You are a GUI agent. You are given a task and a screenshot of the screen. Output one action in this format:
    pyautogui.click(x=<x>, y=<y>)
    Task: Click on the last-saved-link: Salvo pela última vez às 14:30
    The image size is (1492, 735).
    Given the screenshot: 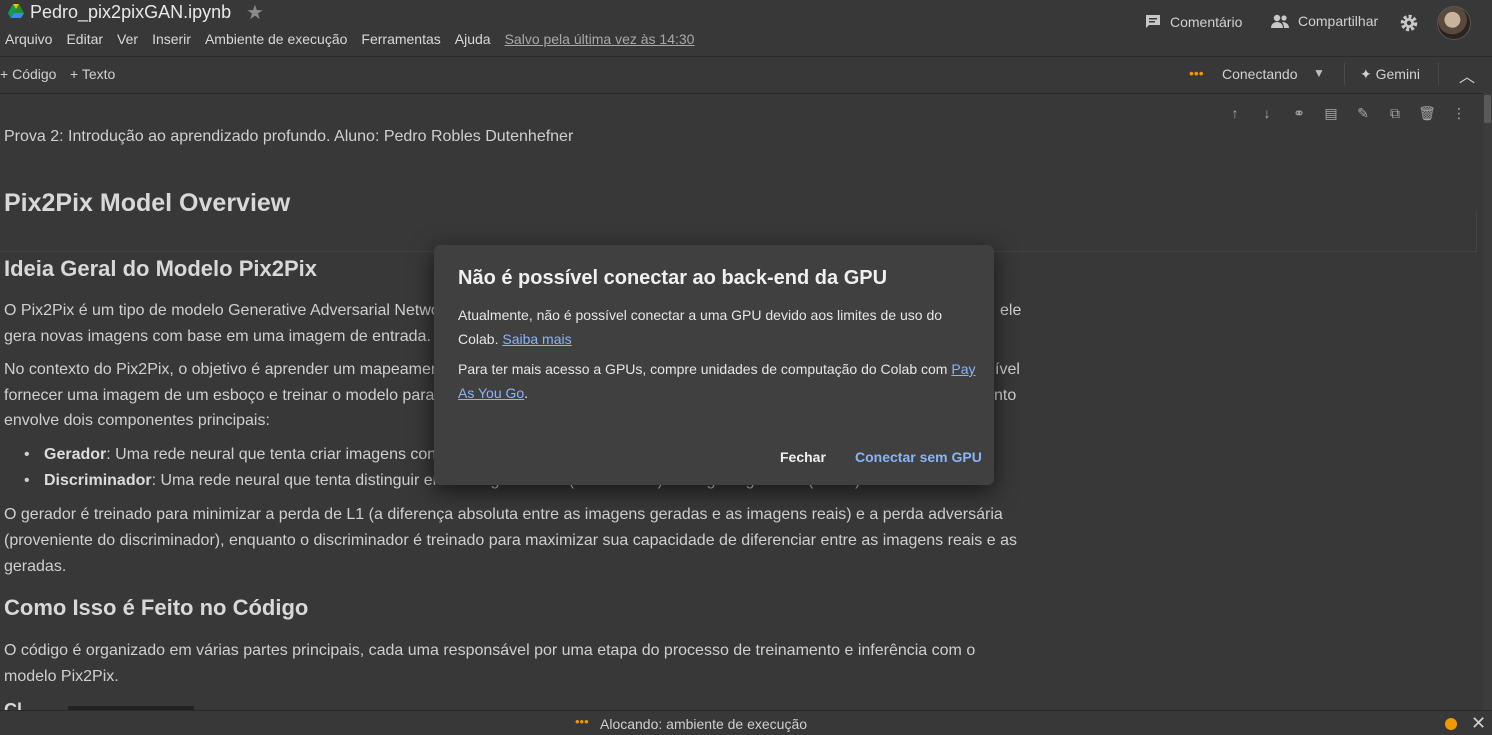 What is the action you would take?
    pyautogui.click(x=600, y=39)
    